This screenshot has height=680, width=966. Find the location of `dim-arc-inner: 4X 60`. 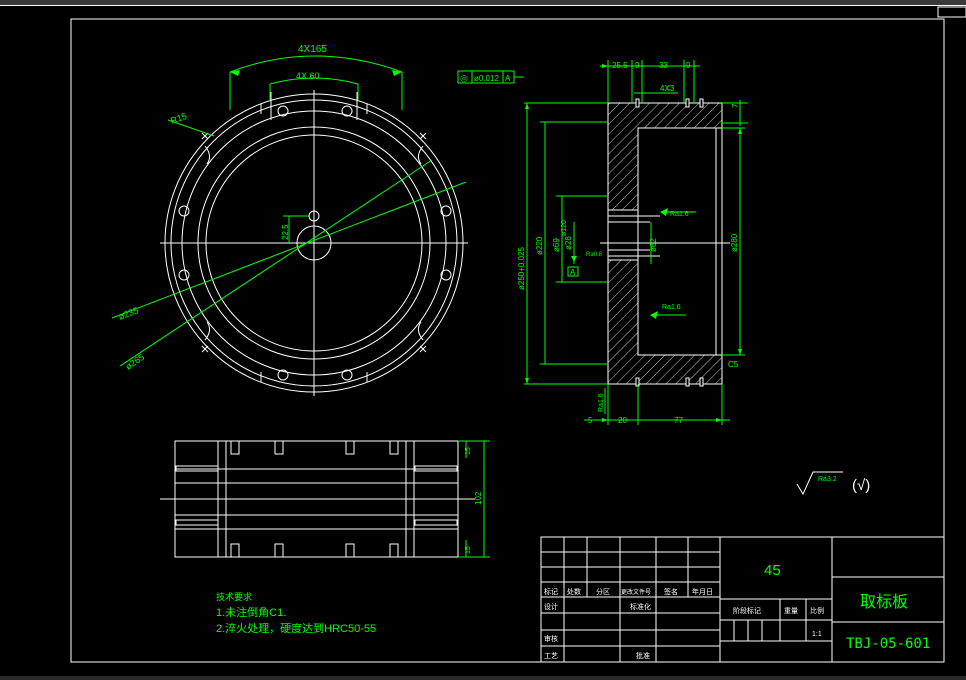

dim-arc-inner: 4X 60 is located at coordinates (308, 76).